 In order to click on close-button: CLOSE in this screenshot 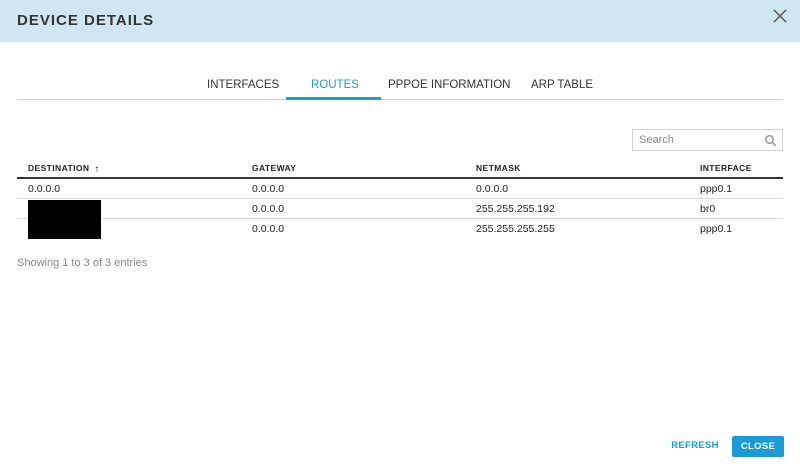, I will do `click(758, 446)`.